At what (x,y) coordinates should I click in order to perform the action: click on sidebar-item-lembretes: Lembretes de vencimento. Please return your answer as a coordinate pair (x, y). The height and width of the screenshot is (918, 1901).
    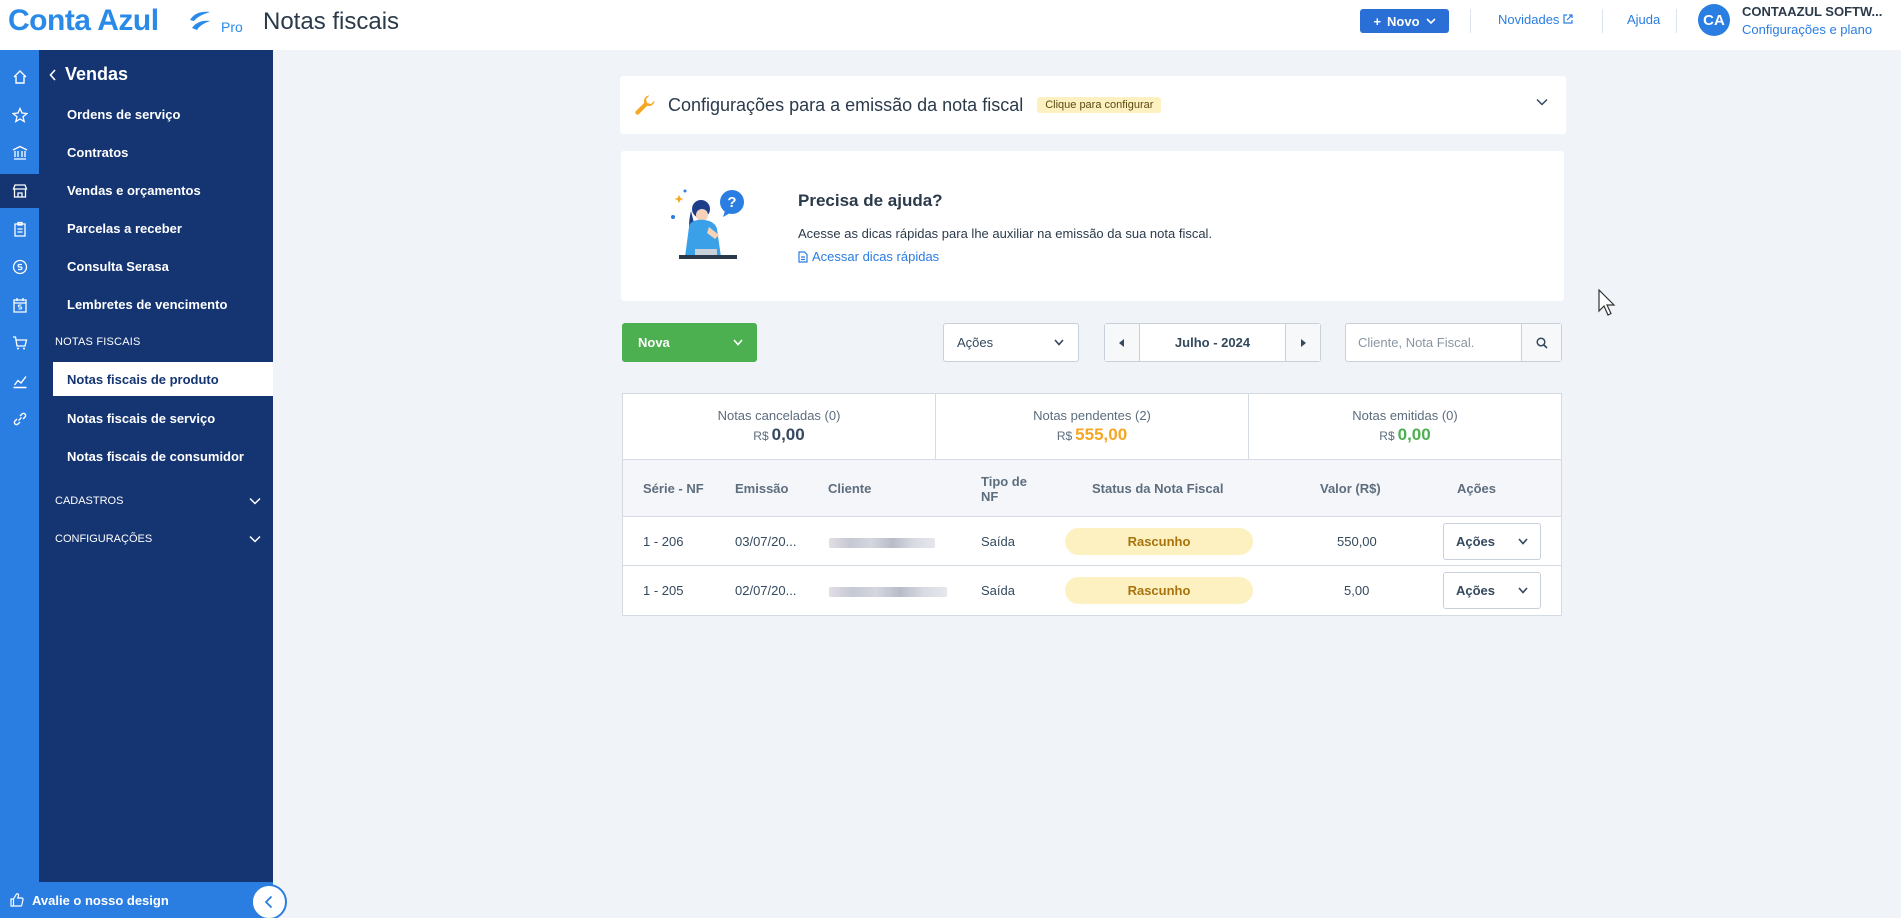
    Looking at the image, I should click on (147, 304).